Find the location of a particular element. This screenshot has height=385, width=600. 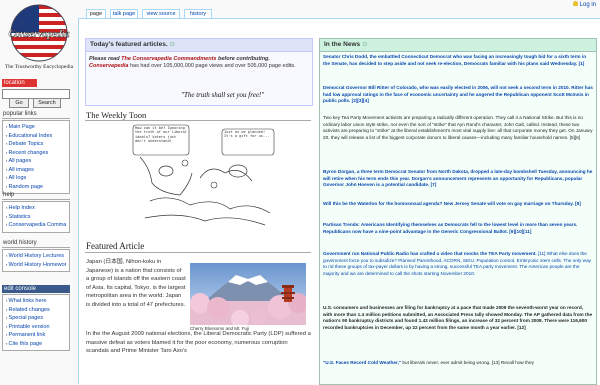

sidebar-link: All pages is located at coordinates (36, 161).